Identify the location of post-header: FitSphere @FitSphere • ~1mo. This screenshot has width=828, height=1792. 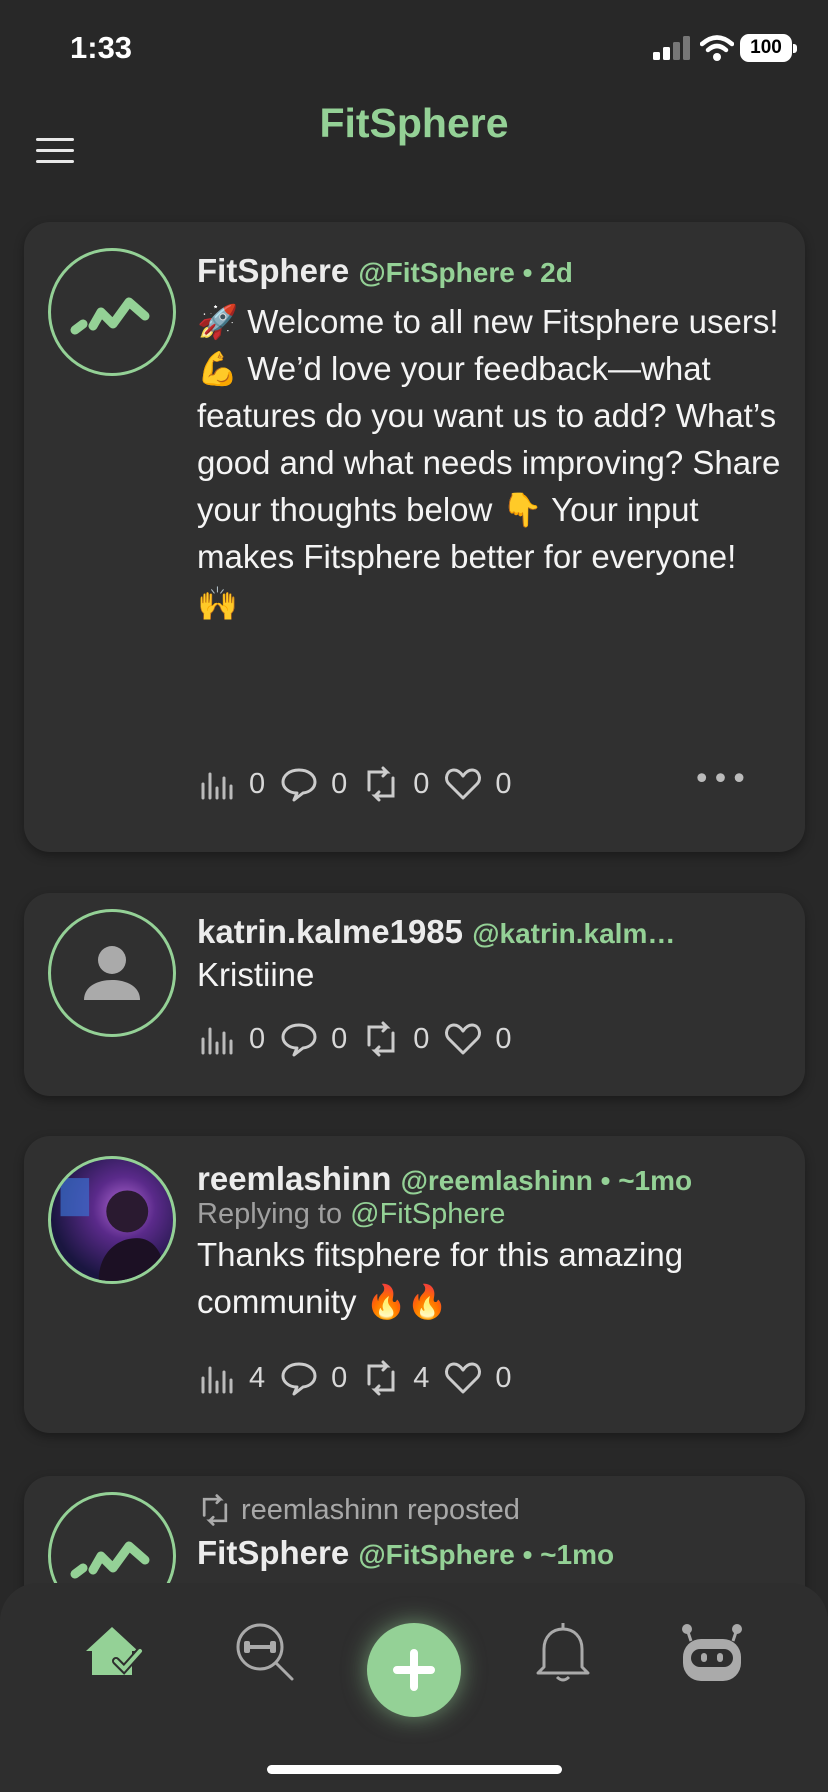
(489, 1553).